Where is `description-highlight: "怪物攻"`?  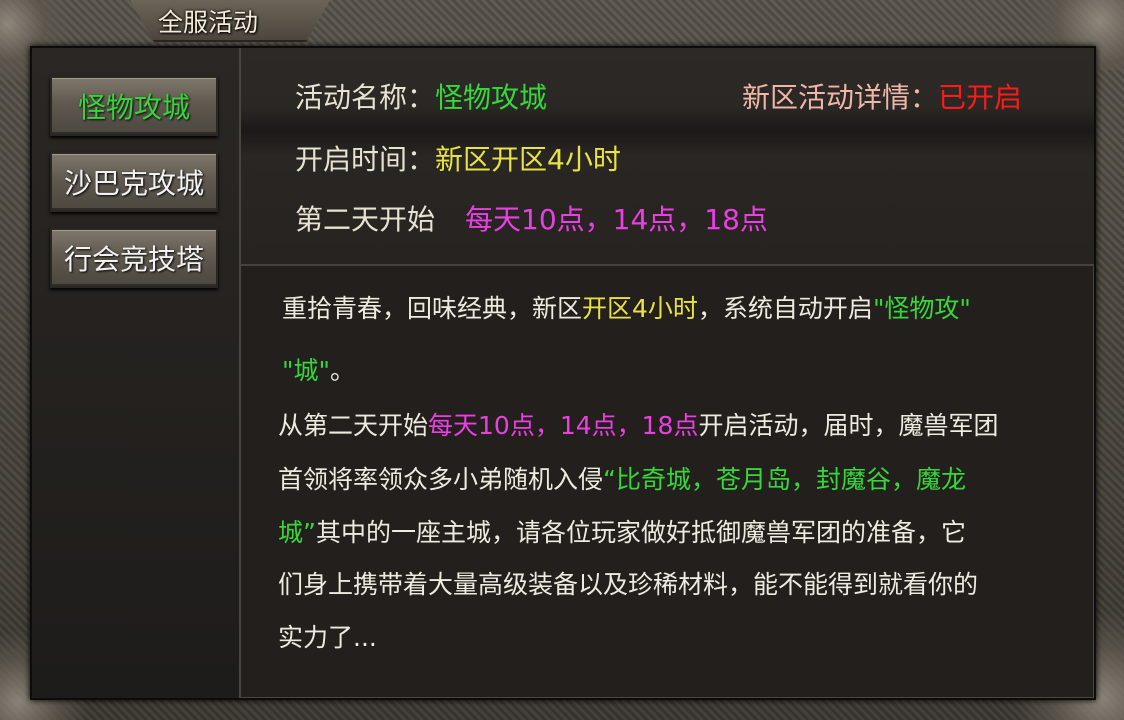
description-highlight: "怪物攻" is located at coordinates (921, 308).